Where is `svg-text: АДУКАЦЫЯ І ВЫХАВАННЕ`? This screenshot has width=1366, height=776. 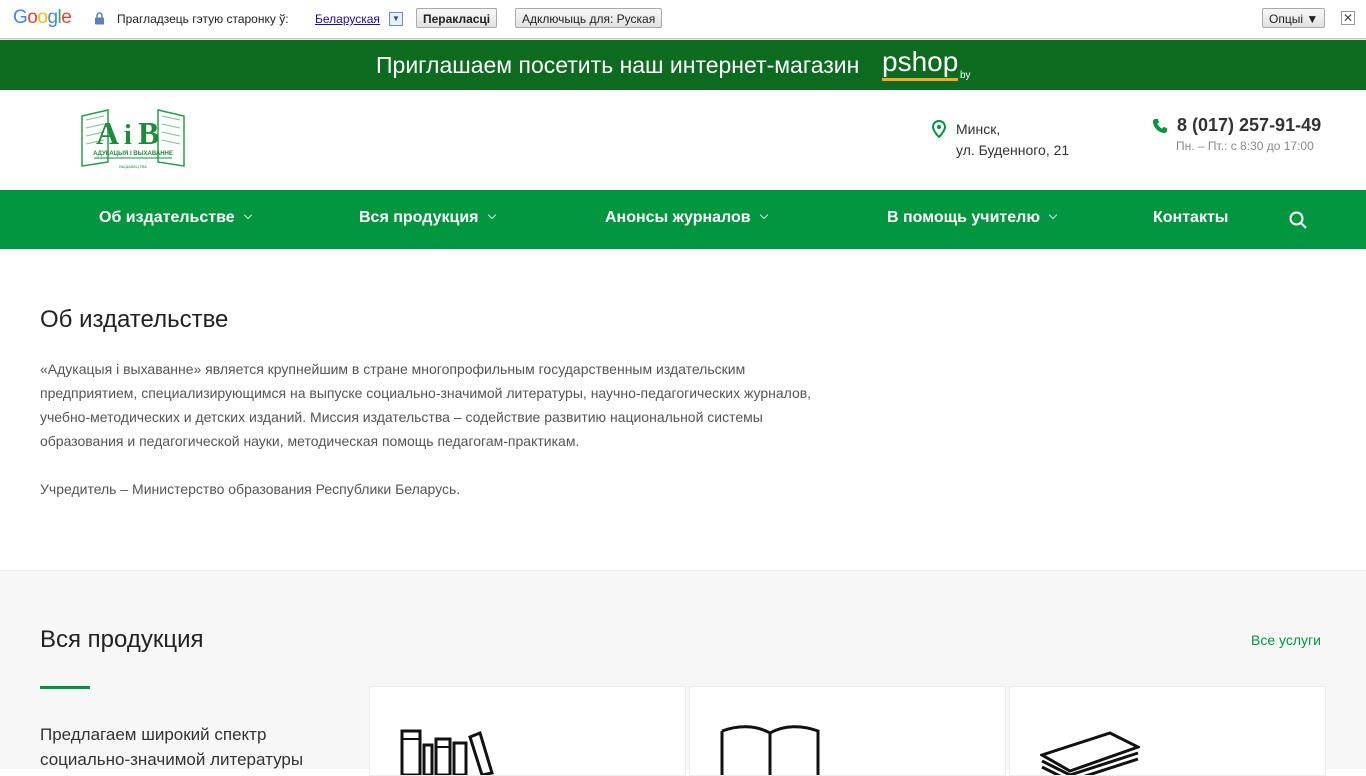
svg-text: АДУКАЦЫЯ І ВЫХАВАННЕ is located at coordinates (133, 154).